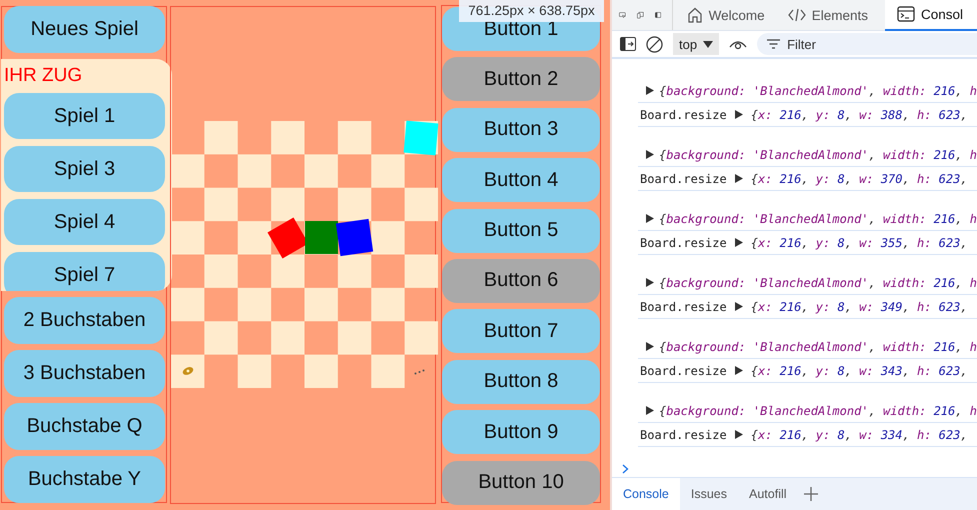 The height and width of the screenshot is (510, 977). Describe the element at coordinates (531, 11) in the screenshot. I see `size-tooltip: 761.25px × 638.75px` at that location.